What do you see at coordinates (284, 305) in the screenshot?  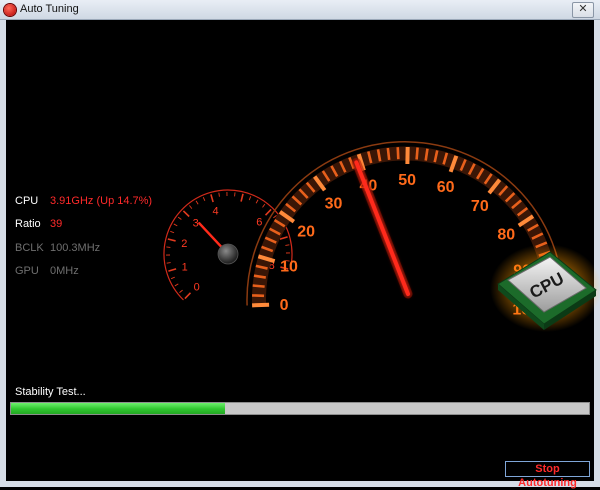 I see `large-gauge-label: 0` at bounding box center [284, 305].